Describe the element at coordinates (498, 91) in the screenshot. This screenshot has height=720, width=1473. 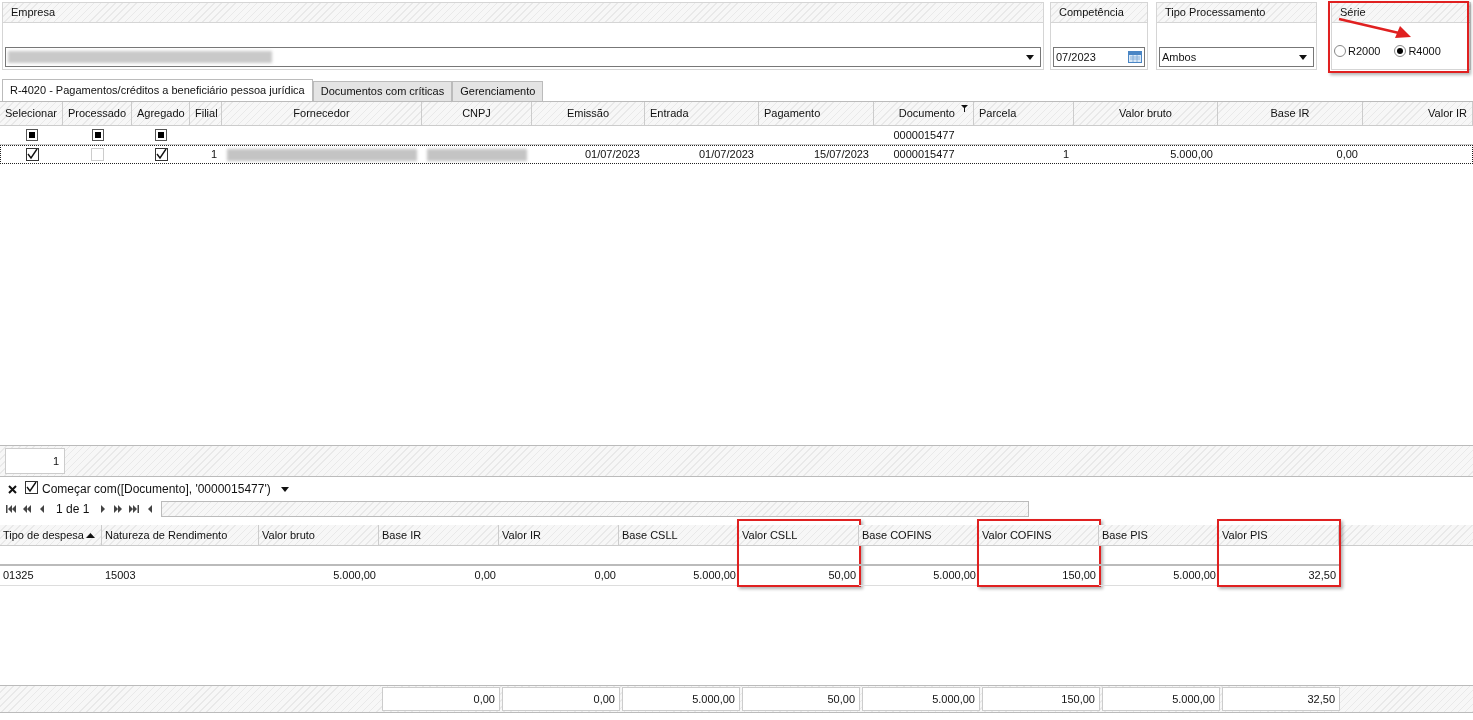
I see `tab: Gerenciamento` at that location.